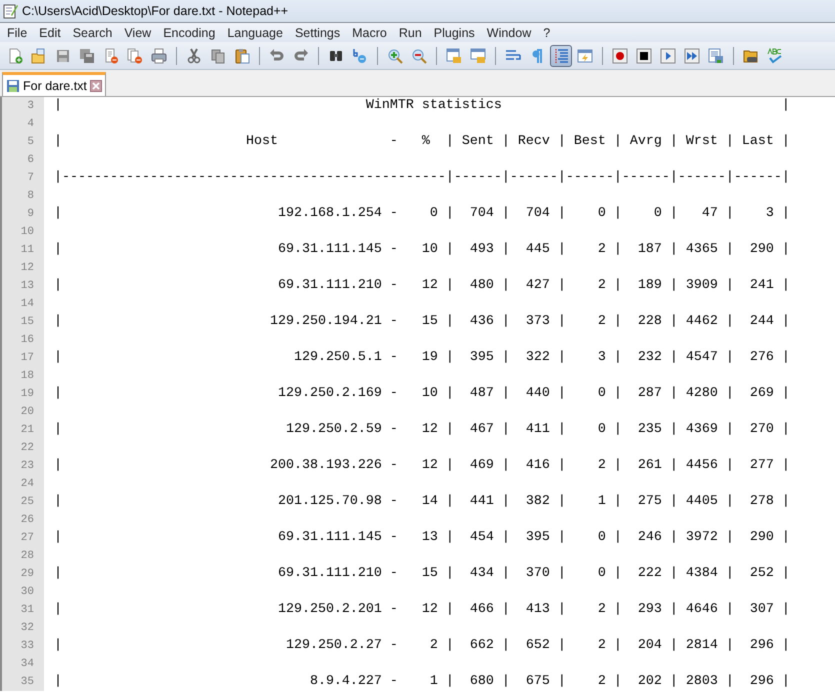 The width and height of the screenshot is (835, 696). What do you see at coordinates (23, 358) in the screenshot?
I see `line-number: 17` at bounding box center [23, 358].